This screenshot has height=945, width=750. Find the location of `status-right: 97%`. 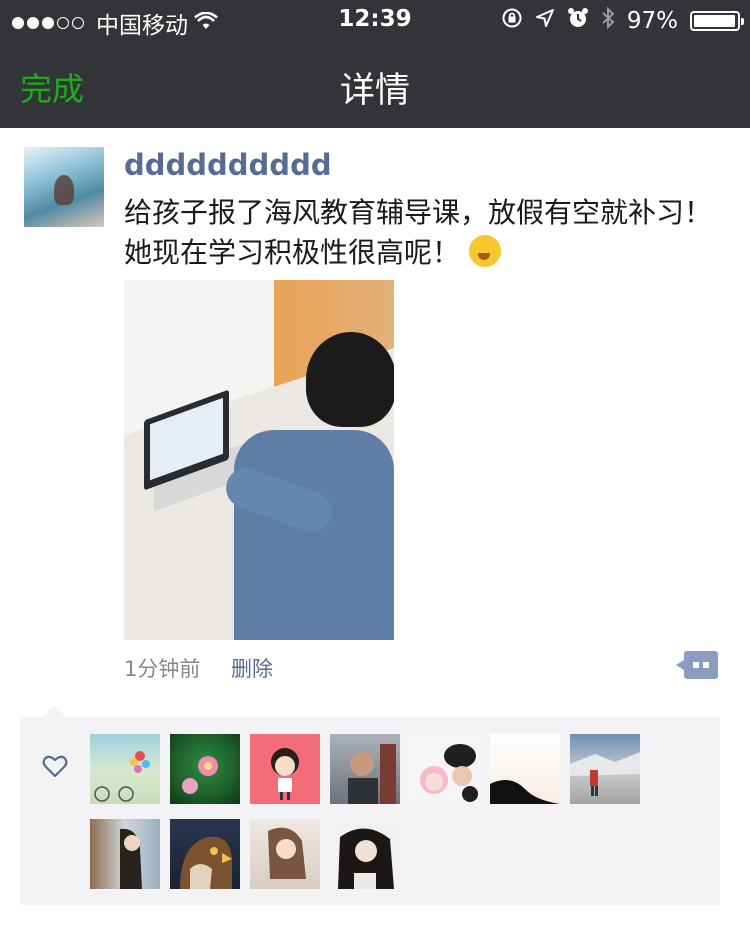

status-right: 97% is located at coordinates (622, 21).